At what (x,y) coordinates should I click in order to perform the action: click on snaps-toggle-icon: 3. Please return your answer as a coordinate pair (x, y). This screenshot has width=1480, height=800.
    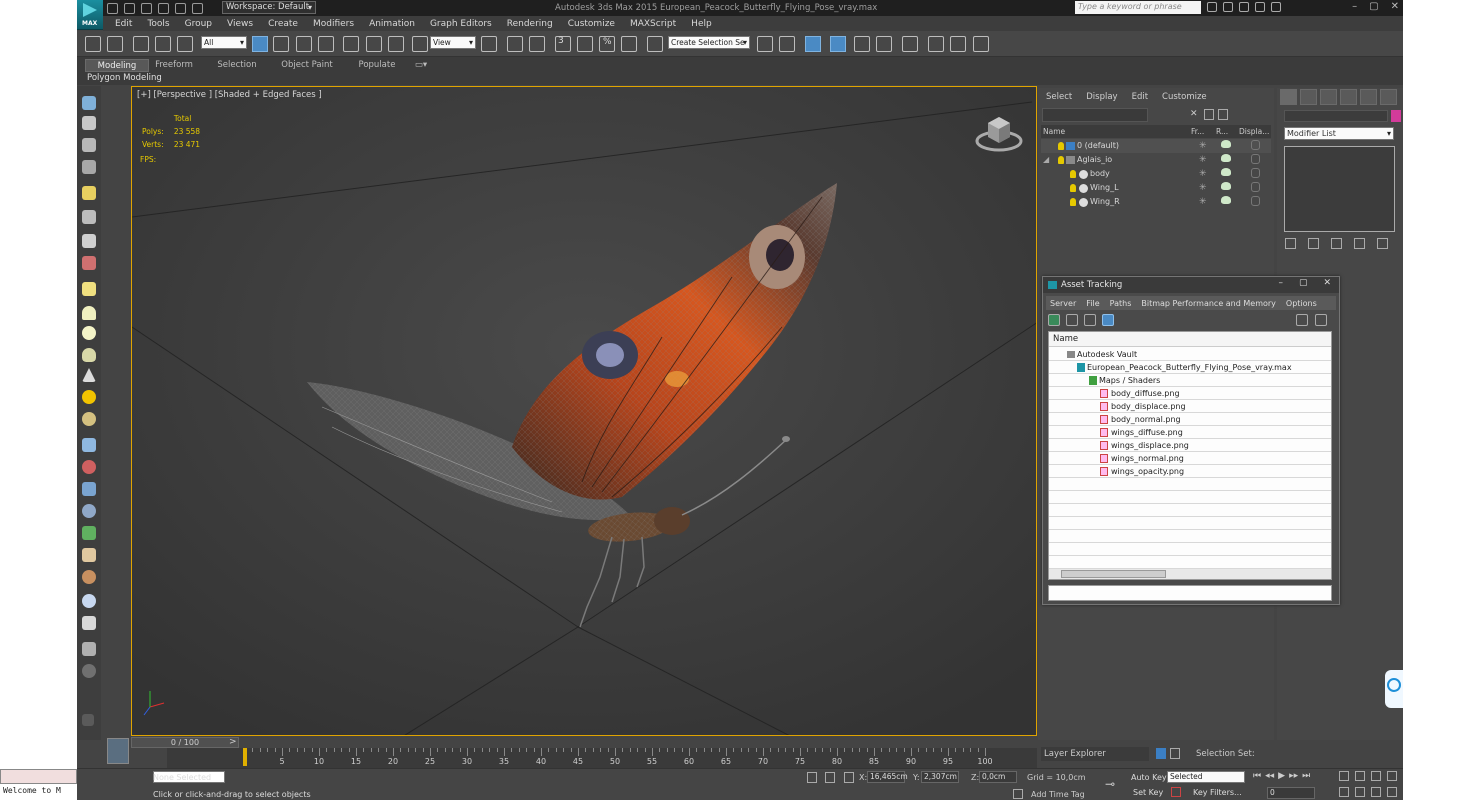
    Looking at the image, I should click on (563, 44).